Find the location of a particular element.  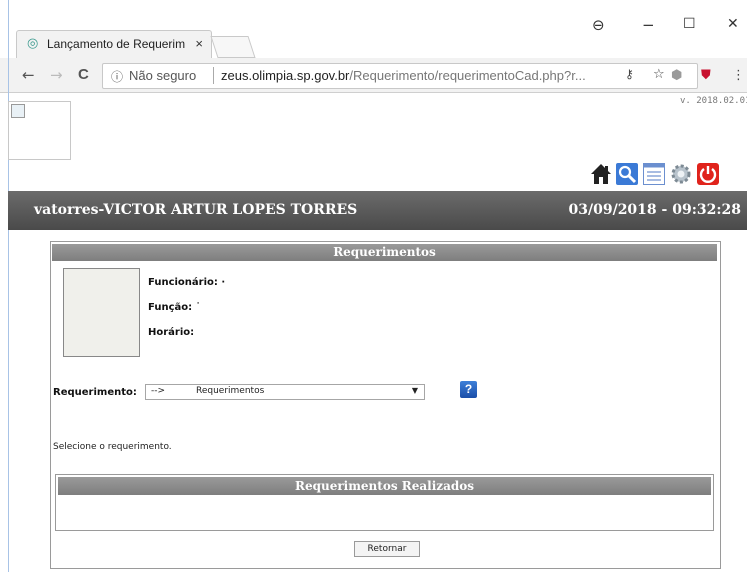

list-icon is located at coordinates (654, 174).